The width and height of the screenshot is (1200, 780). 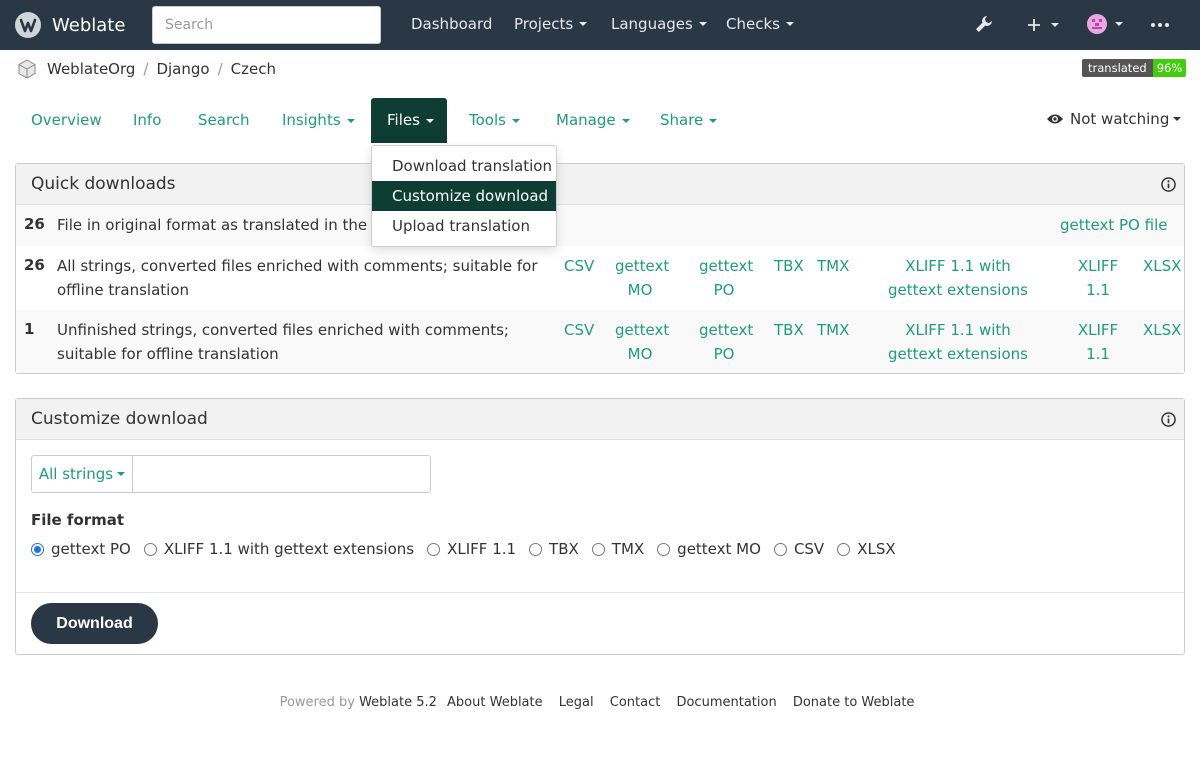 What do you see at coordinates (89, 25) in the screenshot?
I see `brand-name: Weblate` at bounding box center [89, 25].